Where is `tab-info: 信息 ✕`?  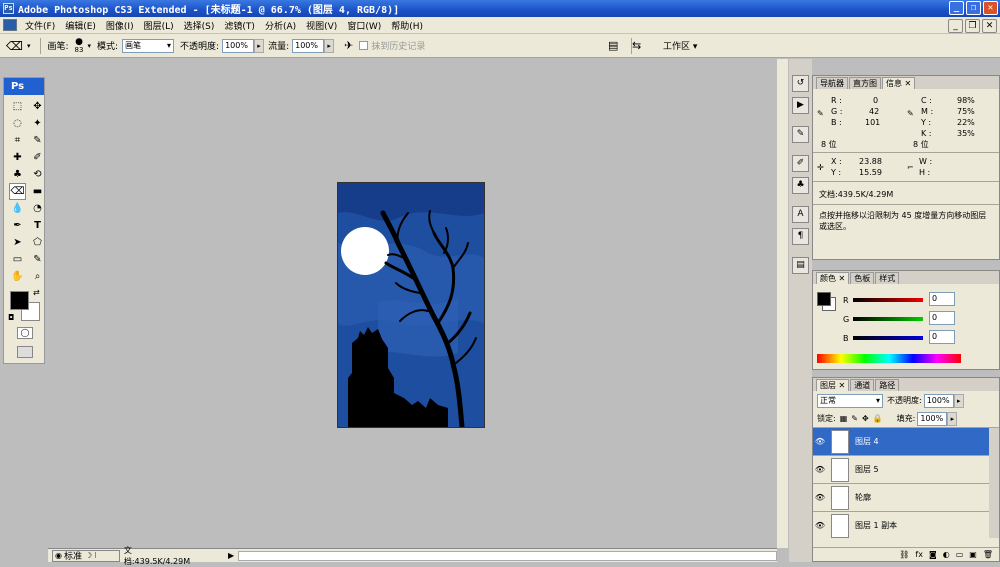
tab-info: 信息 ✕ is located at coordinates (899, 83).